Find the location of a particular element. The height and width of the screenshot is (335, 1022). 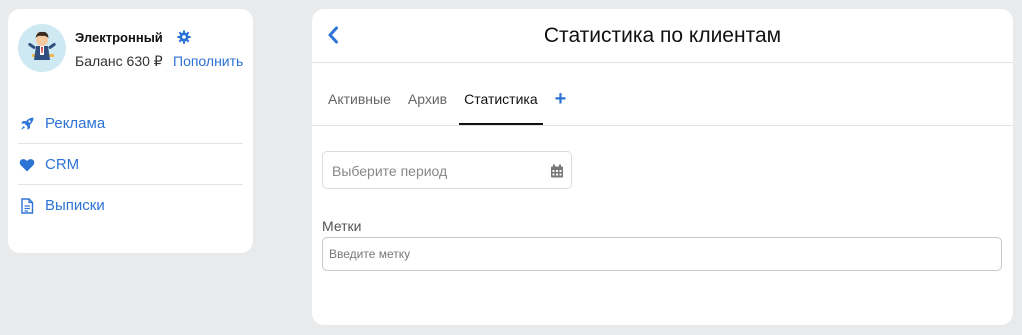

tags-label: Метки is located at coordinates (342, 226).